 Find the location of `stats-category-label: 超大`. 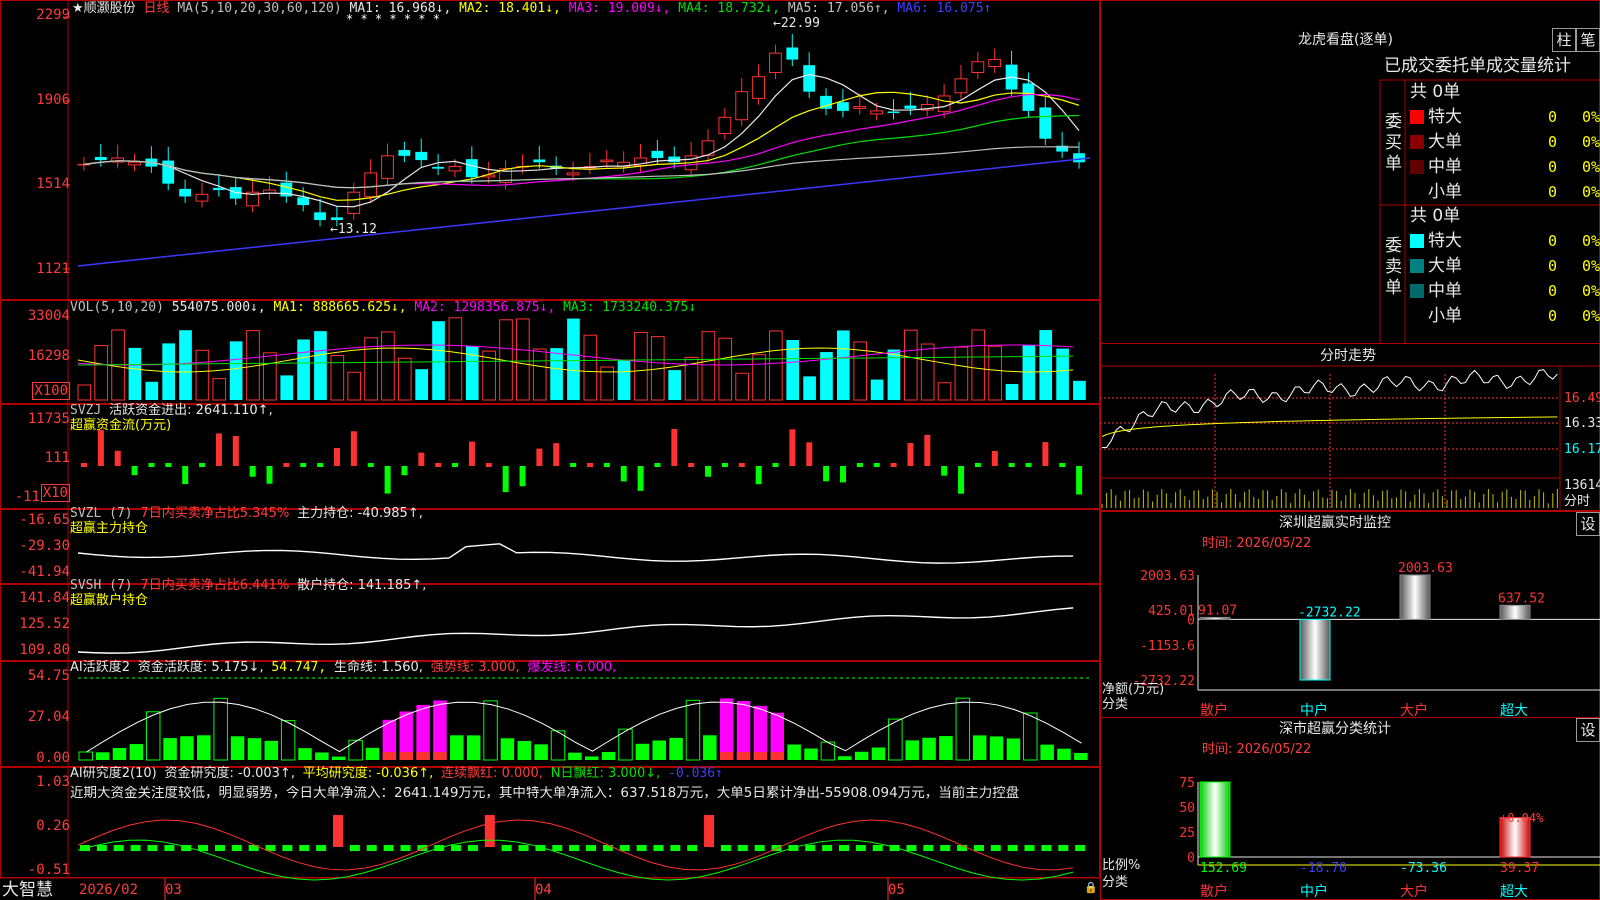

stats-category-label: 超大 is located at coordinates (1514, 892).